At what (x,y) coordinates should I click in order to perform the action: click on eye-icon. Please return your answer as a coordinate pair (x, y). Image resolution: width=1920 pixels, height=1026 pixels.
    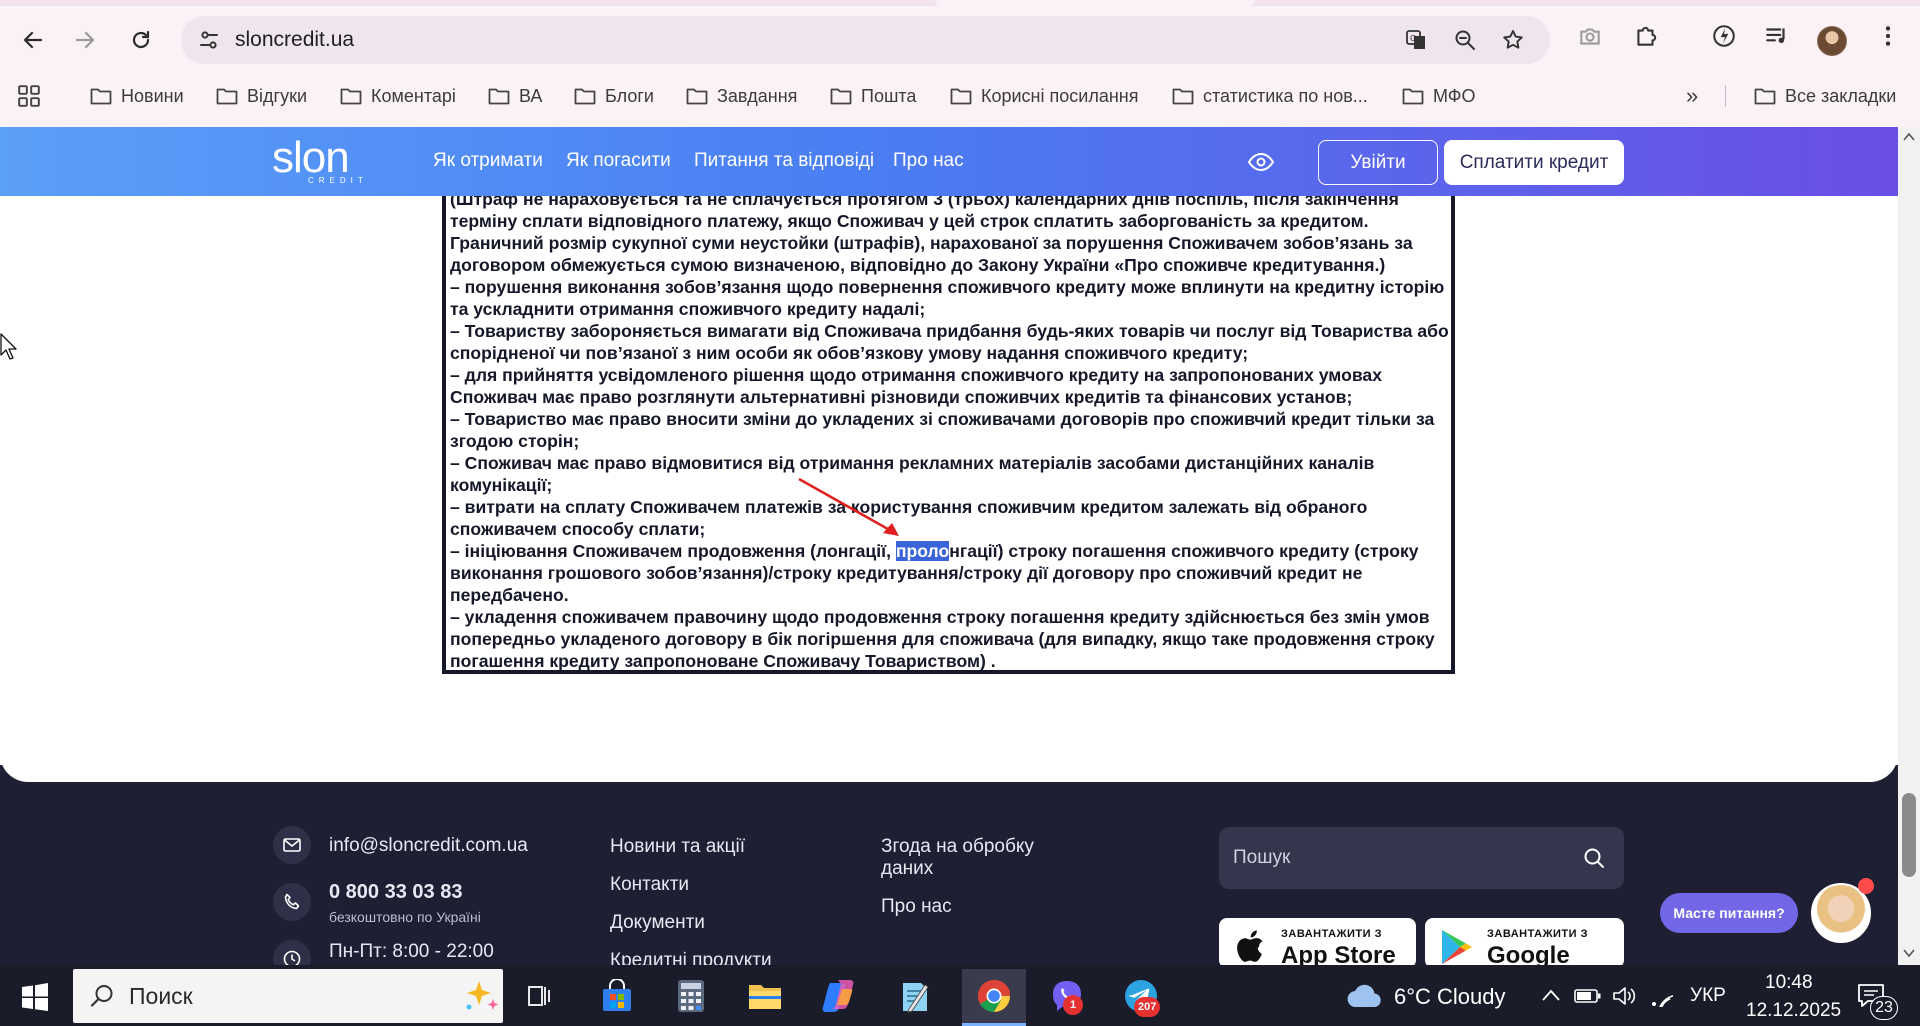
    Looking at the image, I should click on (1261, 162).